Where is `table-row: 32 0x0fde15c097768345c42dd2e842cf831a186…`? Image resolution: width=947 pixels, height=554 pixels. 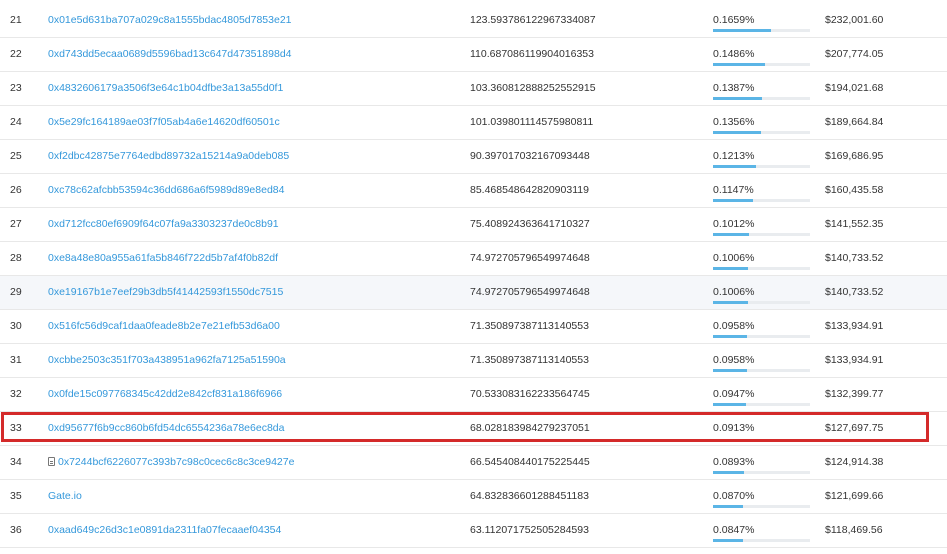
table-row: 32 0x0fde15c097768345c42dd2e842cf831a186… is located at coordinates (473, 395).